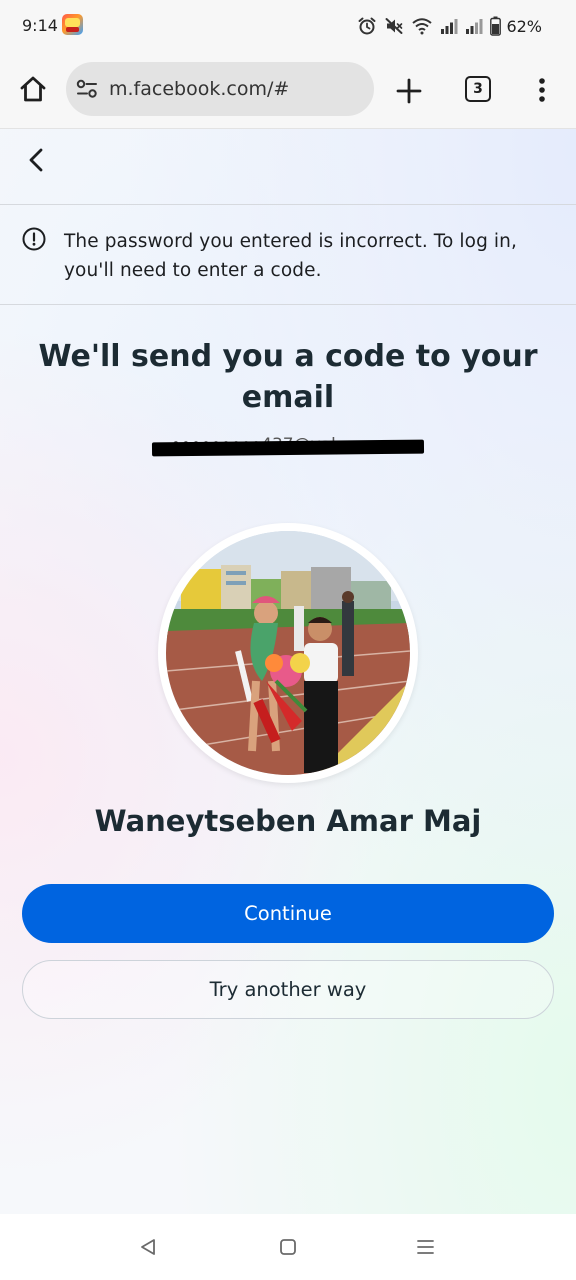 This screenshot has height=1280, width=576. I want to click on tune-icon, so click(87, 89).